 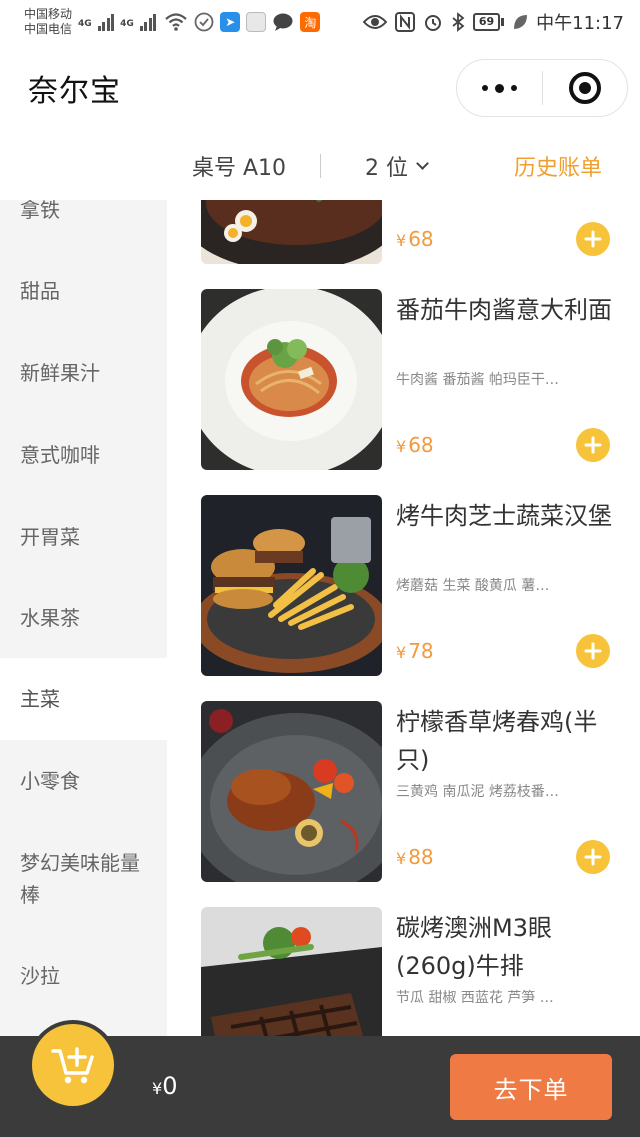 What do you see at coordinates (415, 857) in the screenshot?
I see `dish-price: ¥88` at bounding box center [415, 857].